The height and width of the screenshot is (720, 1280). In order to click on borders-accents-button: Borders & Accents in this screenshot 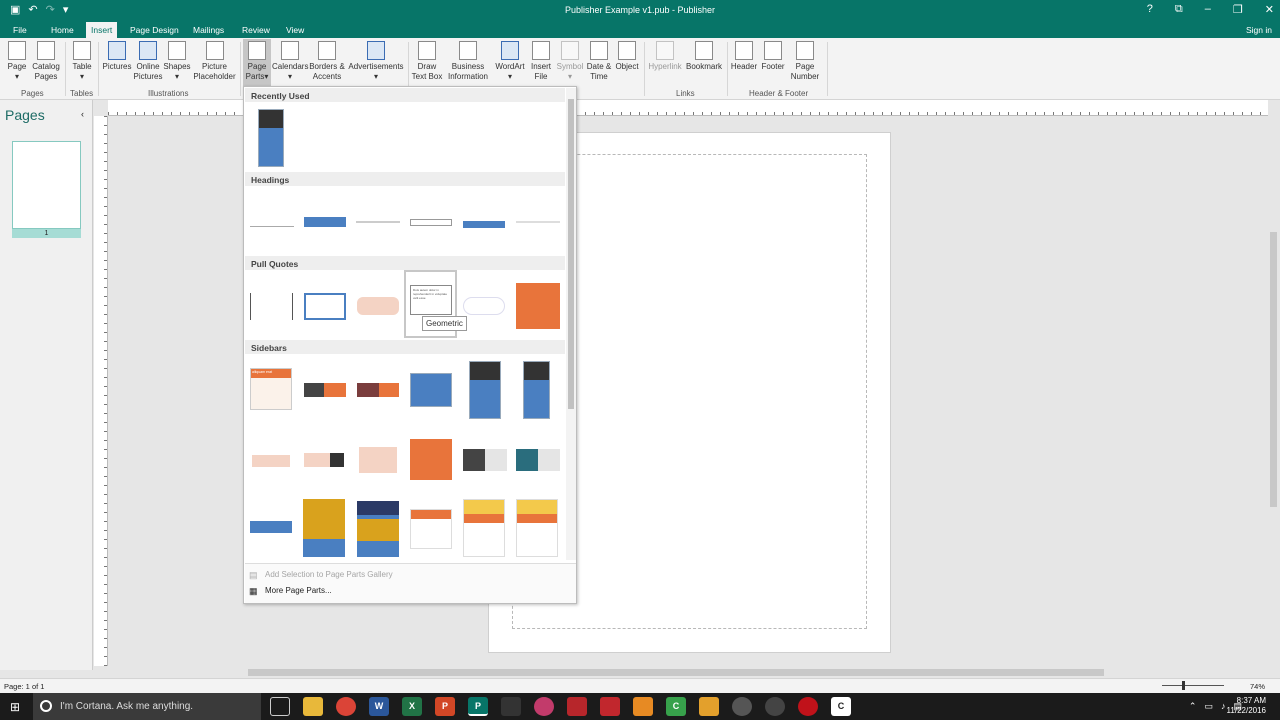, I will do `click(327, 61)`.